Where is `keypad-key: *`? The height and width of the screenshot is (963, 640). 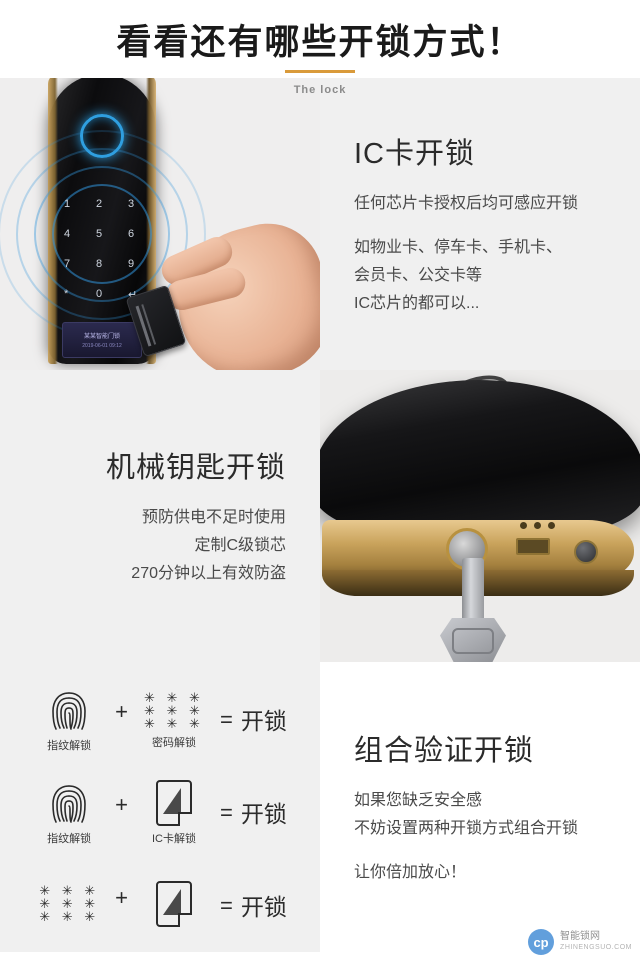
keypad-key: * is located at coordinates (66, 294).